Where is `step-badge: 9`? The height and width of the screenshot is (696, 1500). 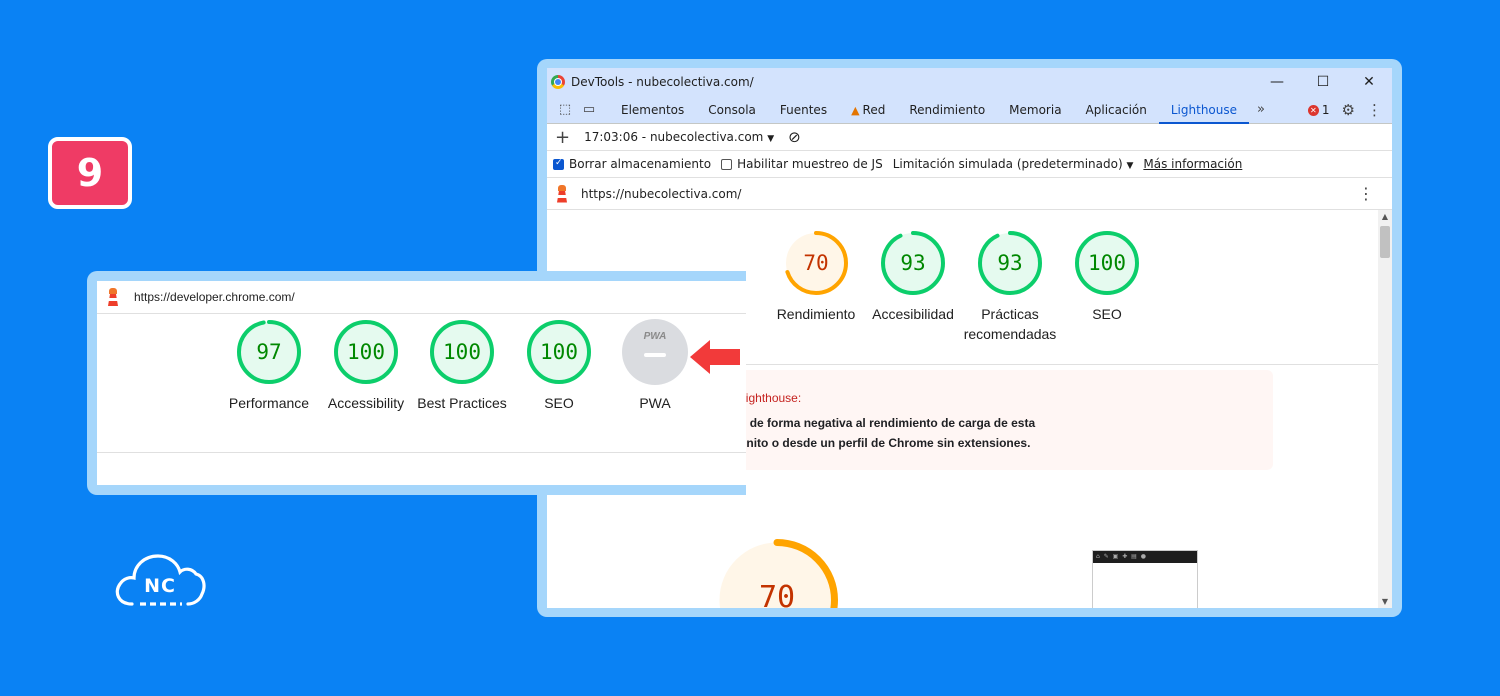 step-badge: 9 is located at coordinates (90, 173).